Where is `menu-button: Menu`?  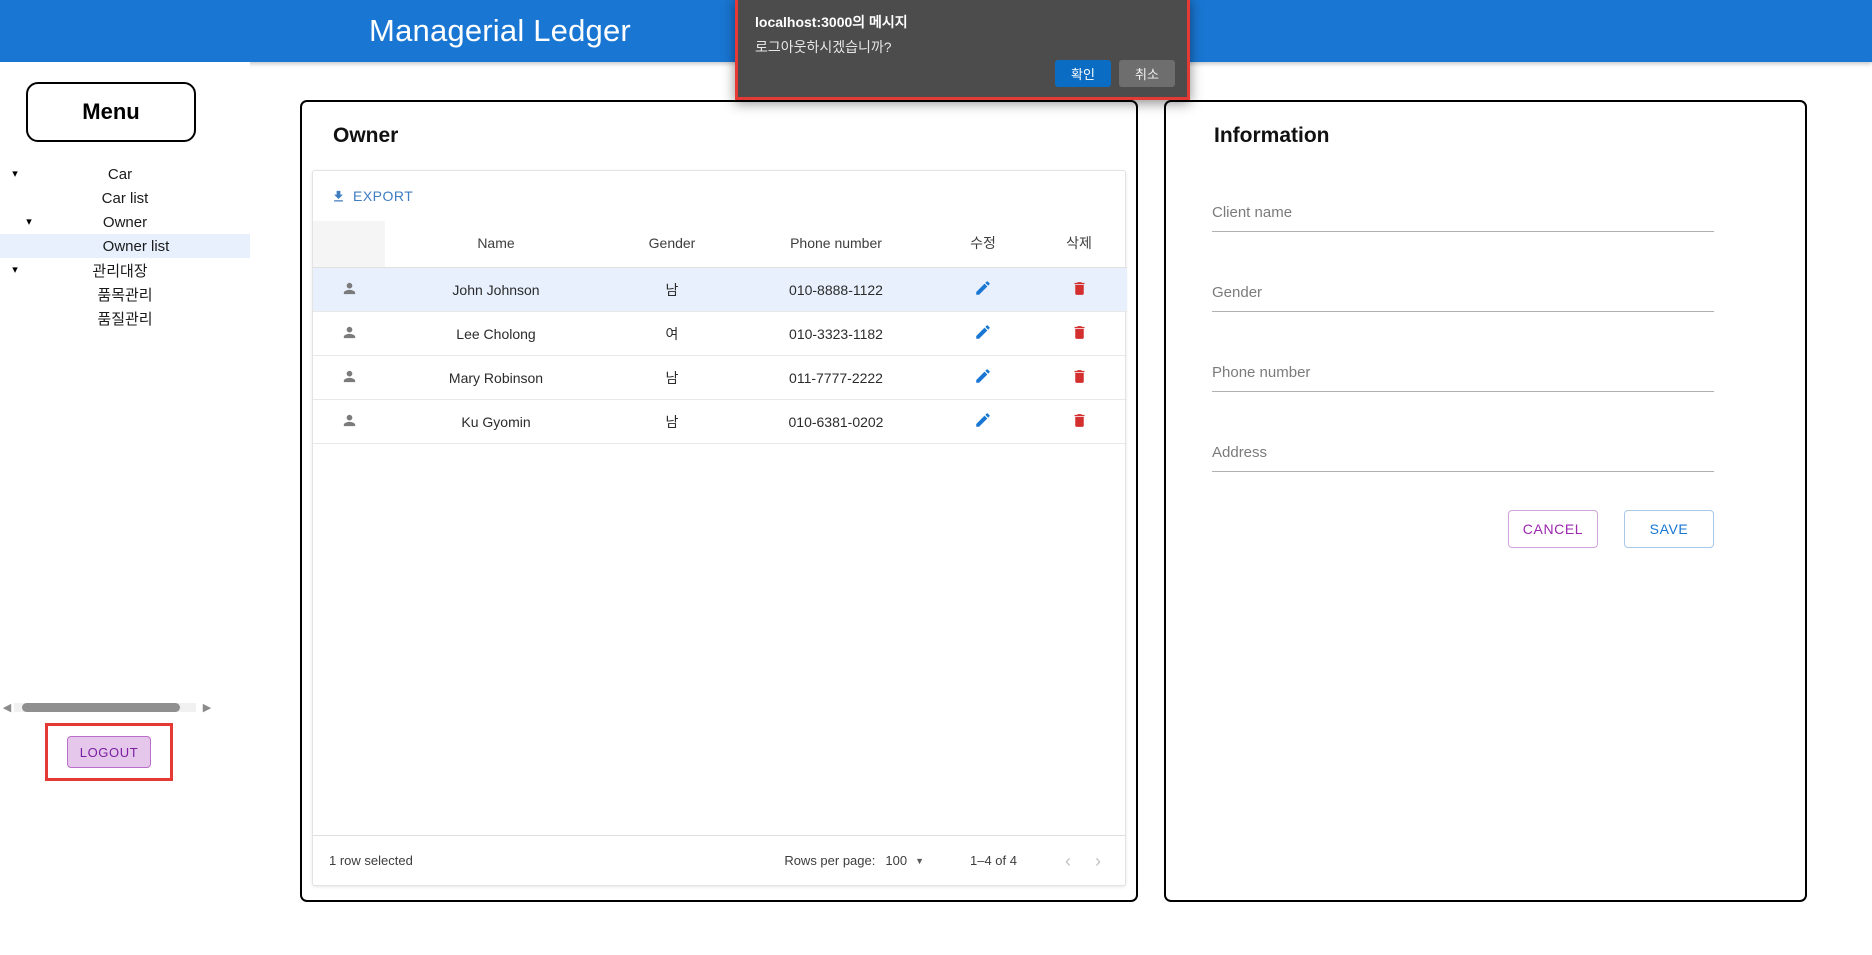
menu-button: Menu is located at coordinates (111, 112).